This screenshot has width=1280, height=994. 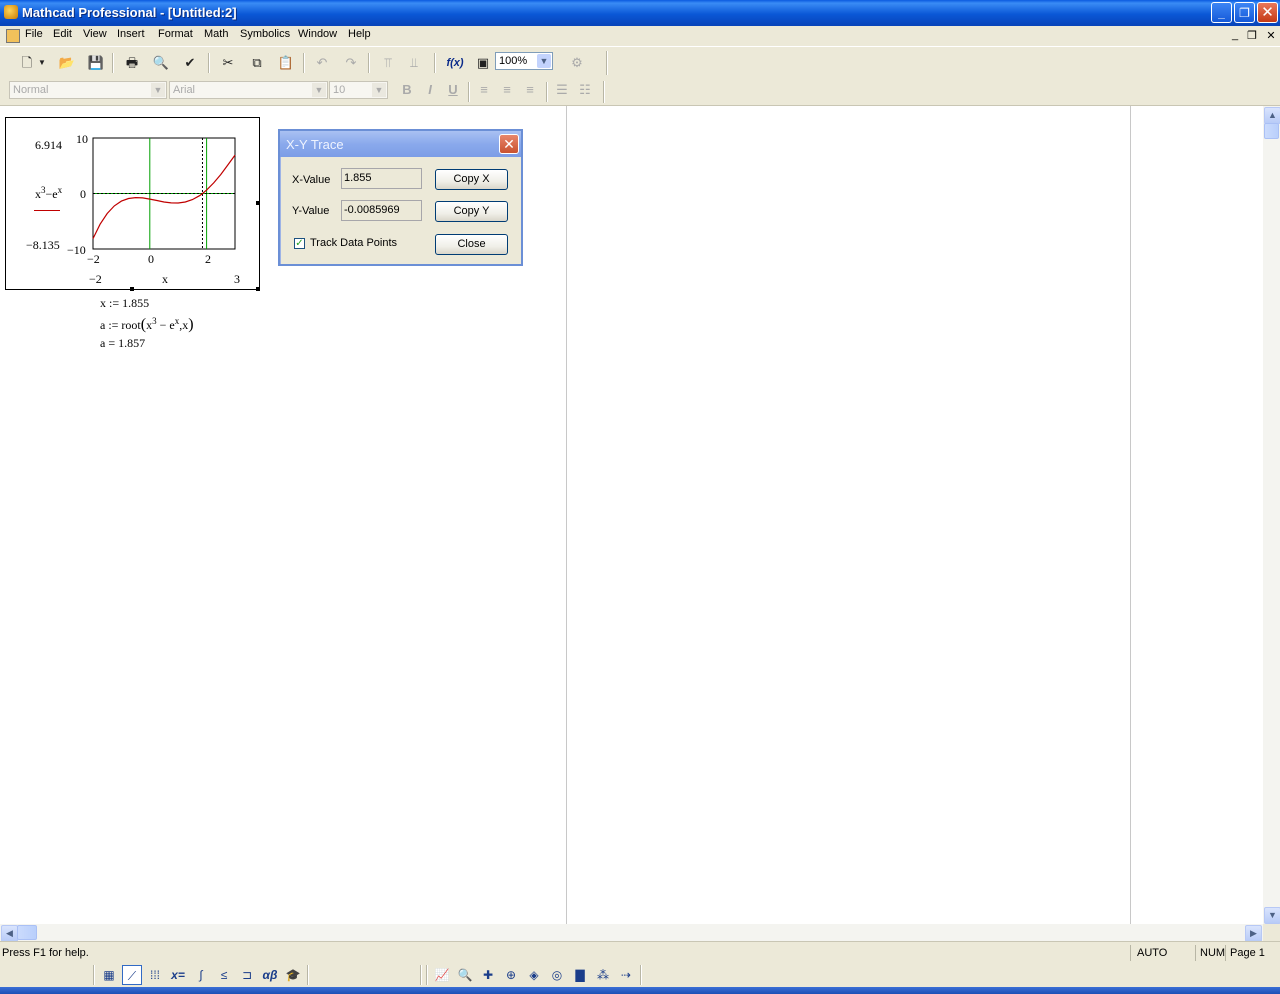 What do you see at coordinates (95, 34) in the screenshot?
I see `menu-view: View` at bounding box center [95, 34].